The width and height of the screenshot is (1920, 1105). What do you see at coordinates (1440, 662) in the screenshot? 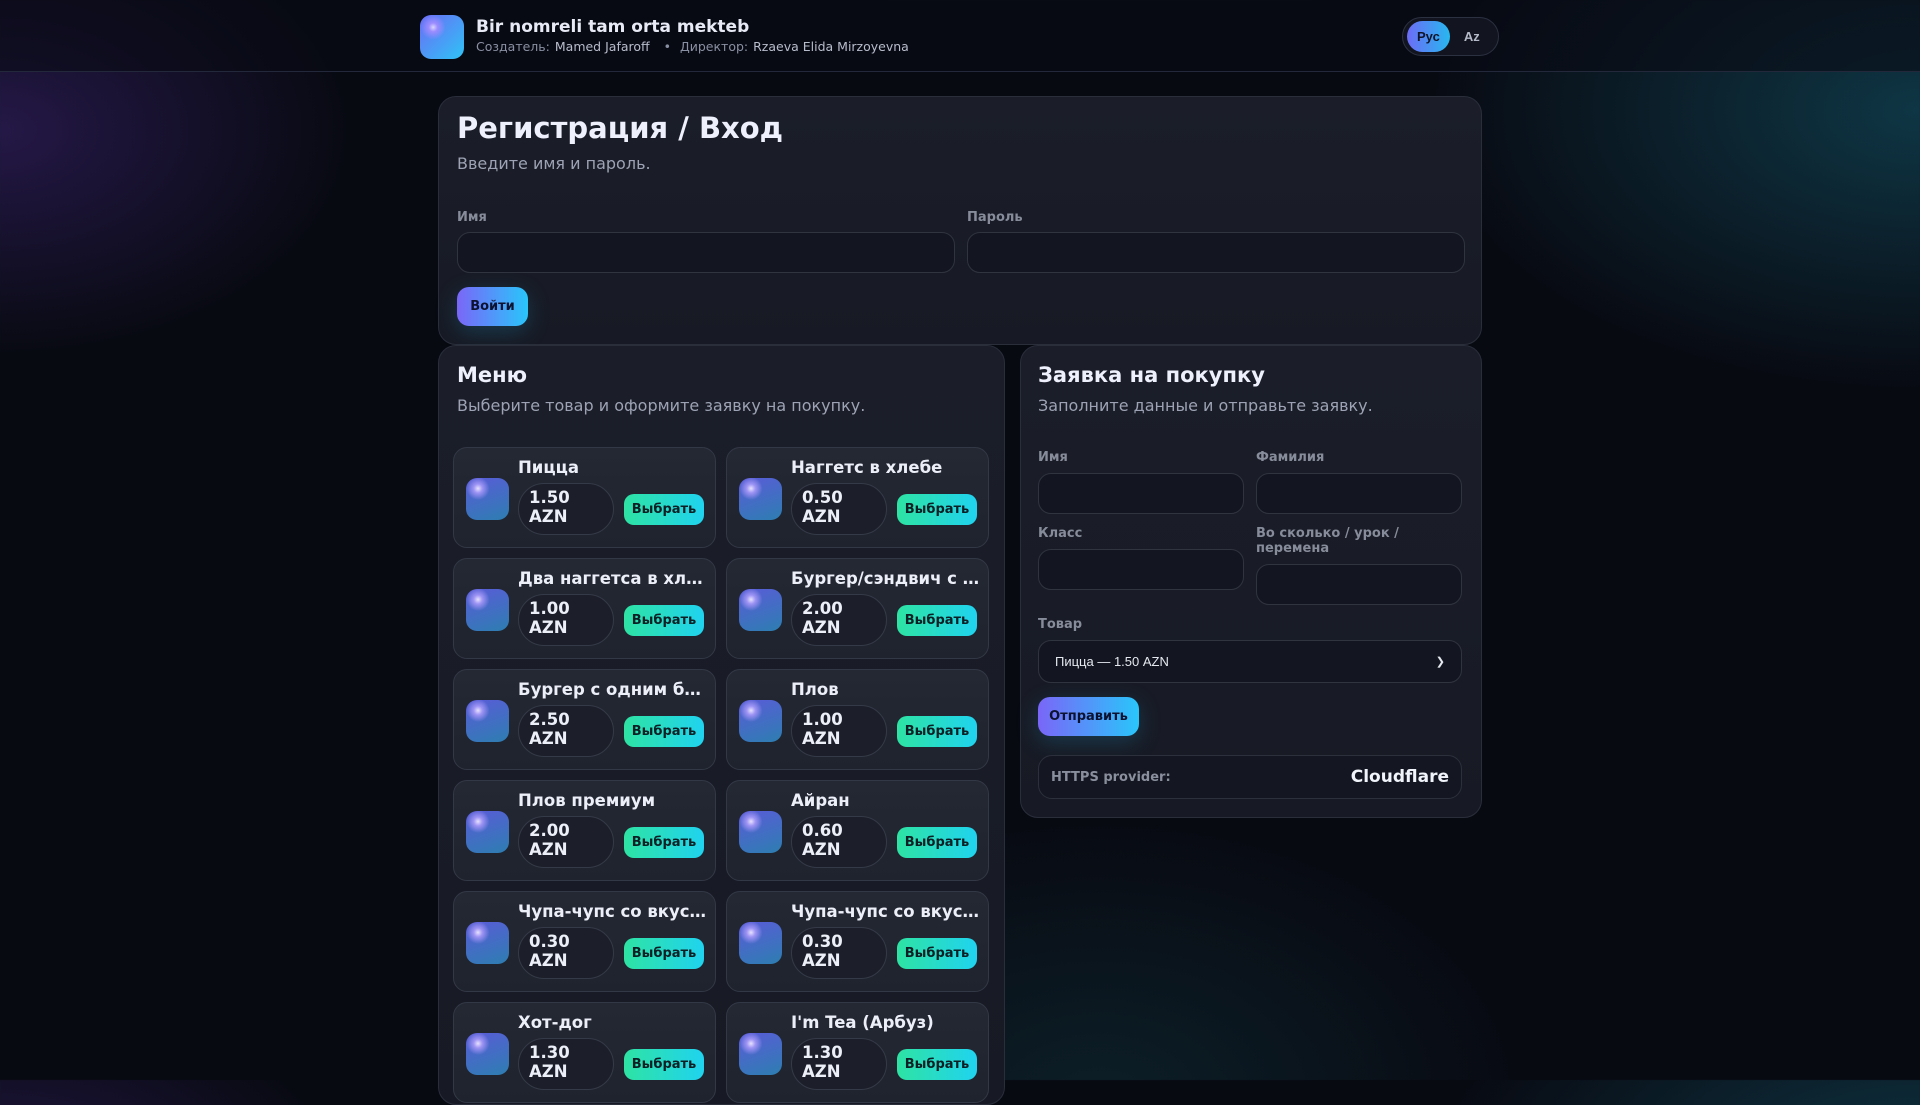
I see `chevron-down-icon: ❯` at bounding box center [1440, 662].